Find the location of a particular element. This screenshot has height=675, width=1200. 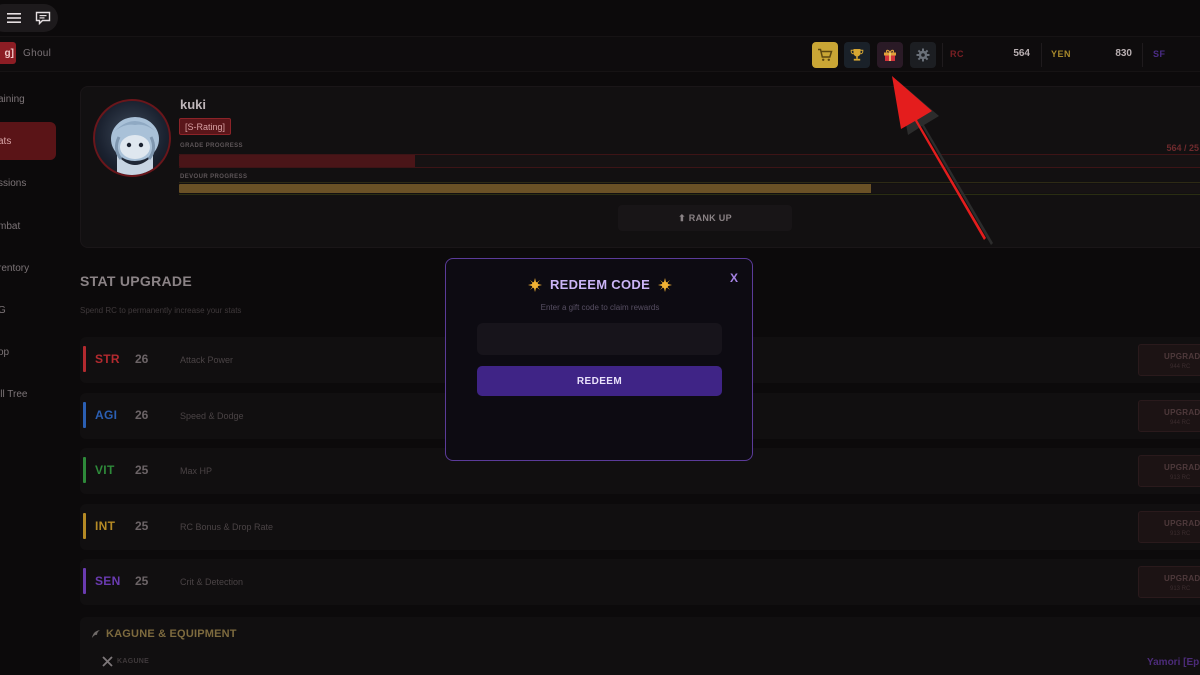

grade-progress-line is located at coordinates (689, 167).